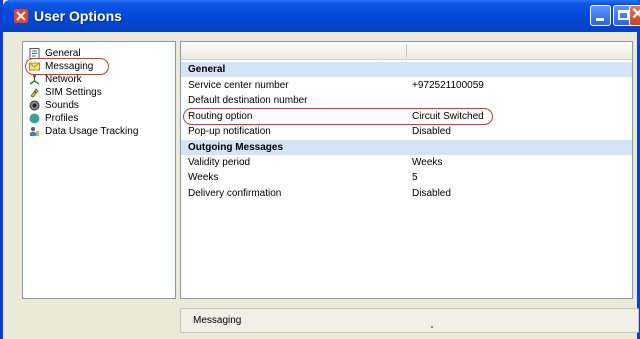  Describe the element at coordinates (78, 16) in the screenshot. I see `window-title: User Options` at that location.